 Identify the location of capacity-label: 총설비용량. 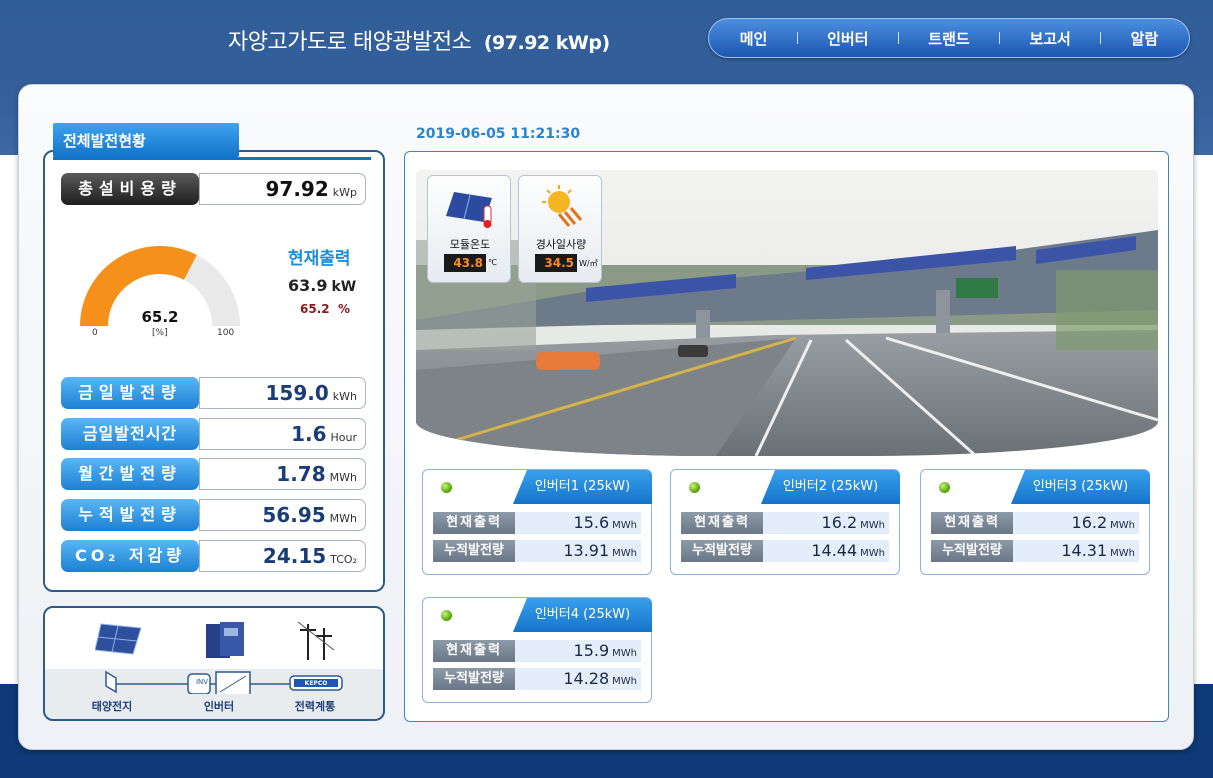
(130, 189).